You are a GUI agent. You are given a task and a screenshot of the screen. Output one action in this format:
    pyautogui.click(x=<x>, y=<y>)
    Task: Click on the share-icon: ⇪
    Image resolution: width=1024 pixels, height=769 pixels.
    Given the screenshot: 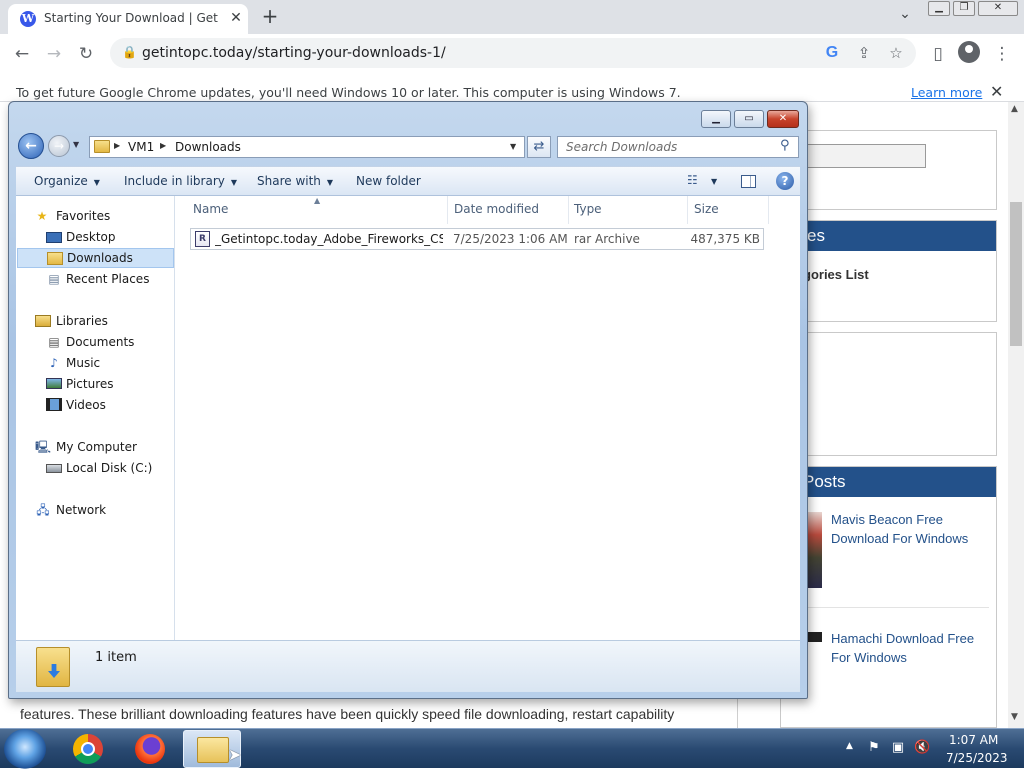 What is the action you would take?
    pyautogui.click(x=864, y=53)
    